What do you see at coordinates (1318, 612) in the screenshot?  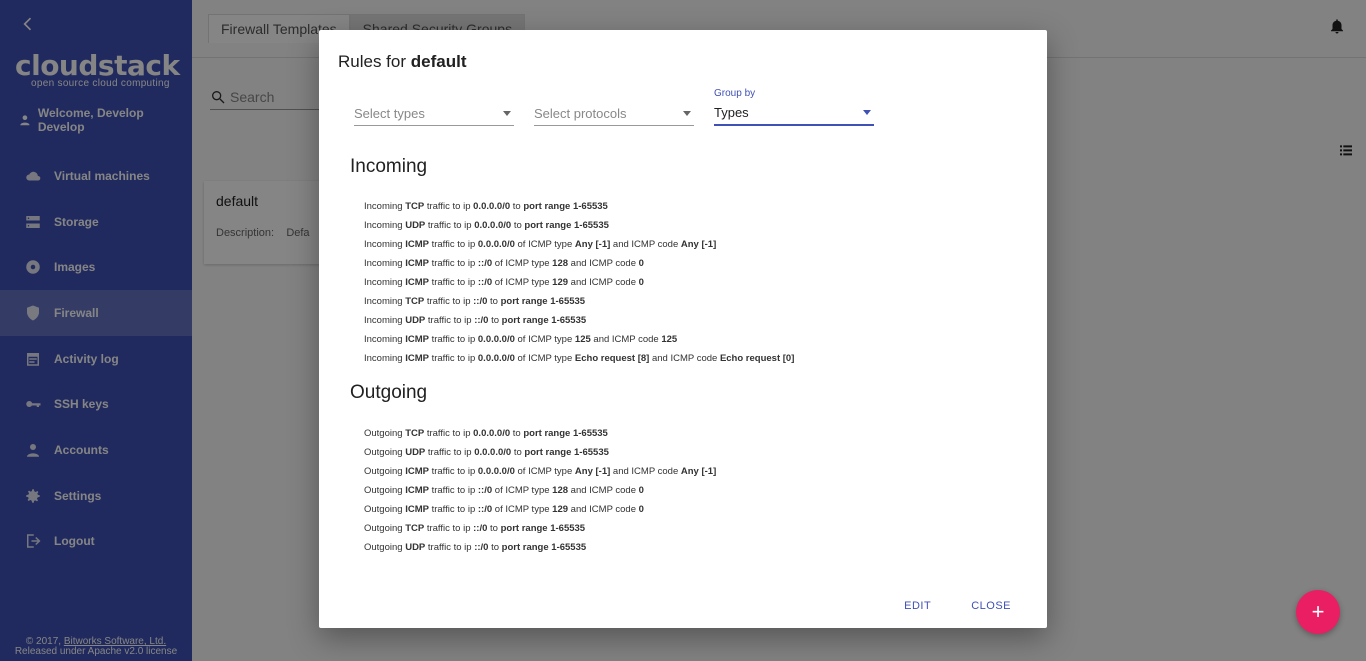 I see `add-button: +` at bounding box center [1318, 612].